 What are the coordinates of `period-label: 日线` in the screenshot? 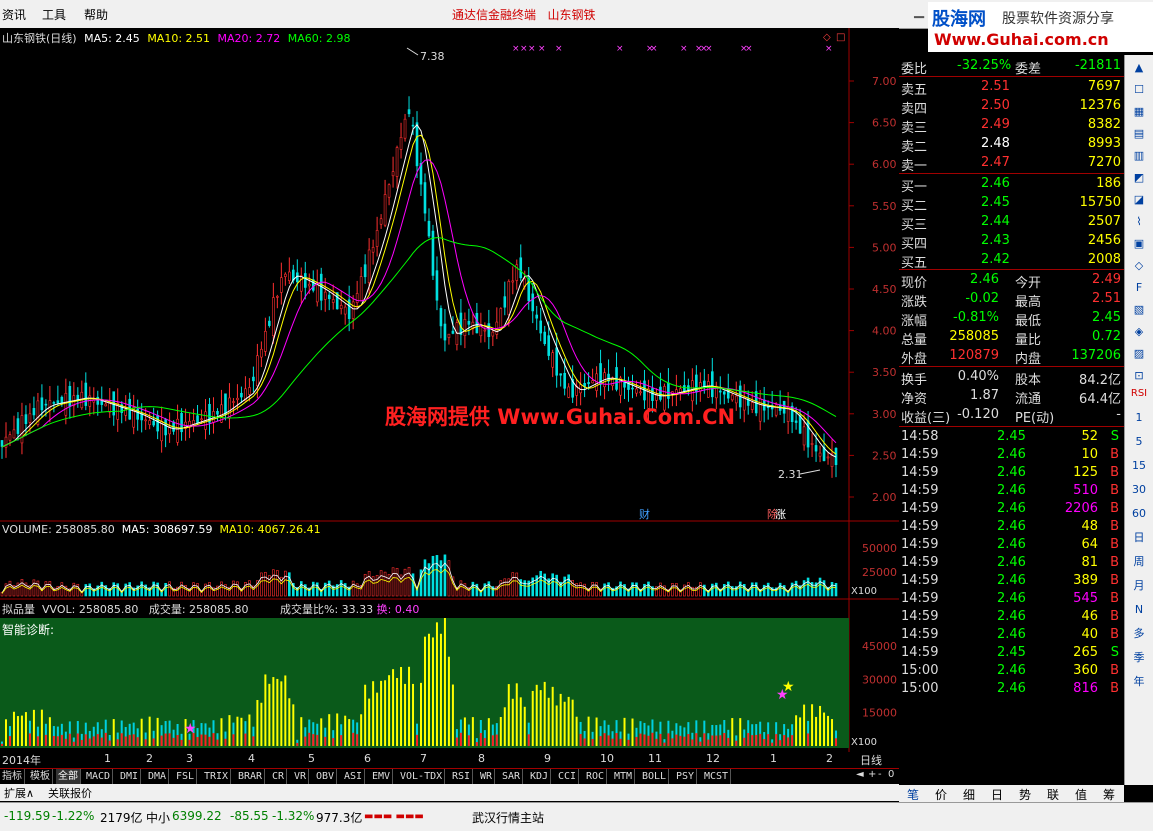 It's located at (871, 760).